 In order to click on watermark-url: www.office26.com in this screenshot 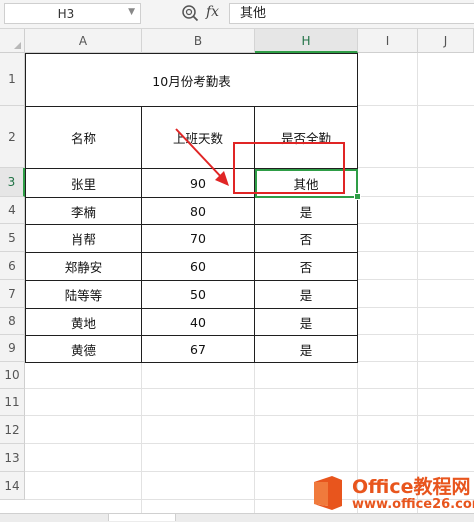, I will do `click(413, 504)`.